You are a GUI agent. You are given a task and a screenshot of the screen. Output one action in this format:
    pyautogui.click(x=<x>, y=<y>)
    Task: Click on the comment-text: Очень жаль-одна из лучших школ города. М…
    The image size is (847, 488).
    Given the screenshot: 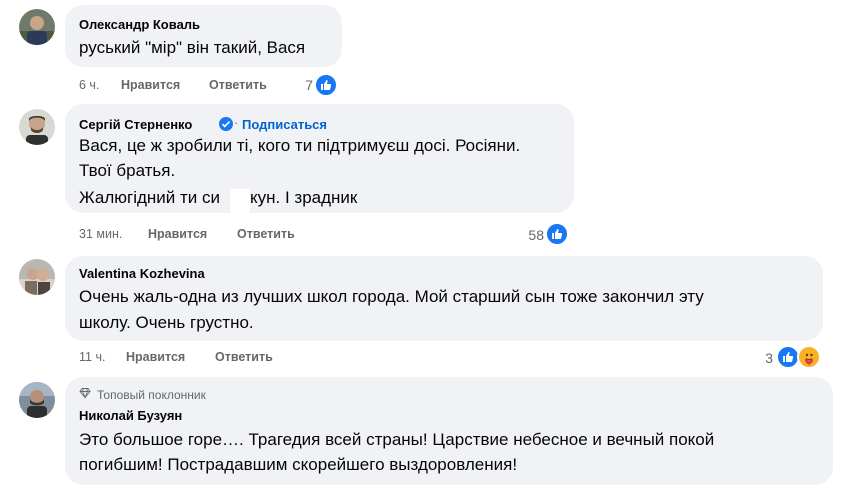 What is the action you would take?
    pyautogui.click(x=391, y=296)
    